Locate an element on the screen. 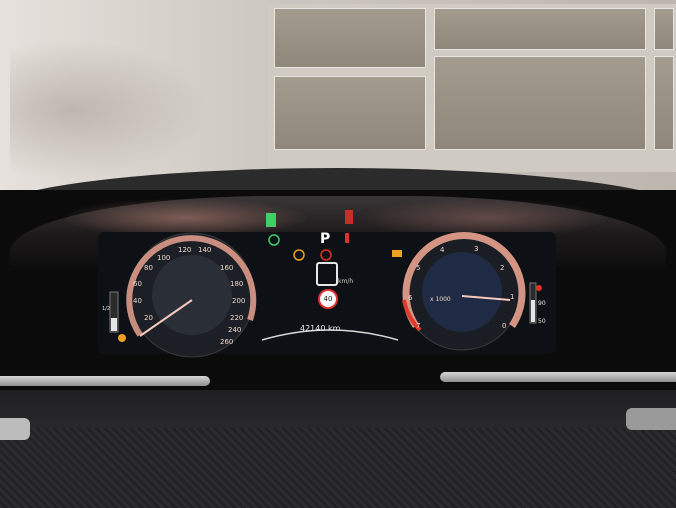 The height and width of the screenshot is (508, 676). temp-scale-high: 90 is located at coordinates (542, 303).